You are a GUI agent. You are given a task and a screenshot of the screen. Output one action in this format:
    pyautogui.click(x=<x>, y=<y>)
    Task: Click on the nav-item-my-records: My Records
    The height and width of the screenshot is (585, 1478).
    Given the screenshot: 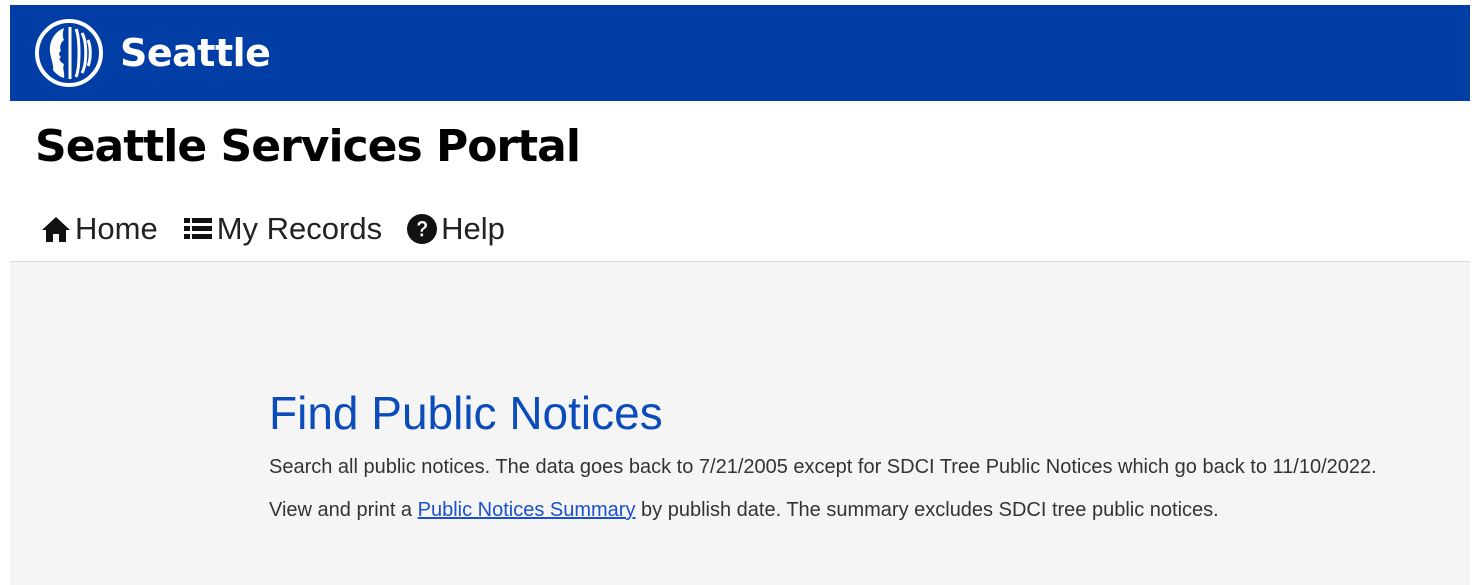 What is the action you would take?
    pyautogui.click(x=282, y=229)
    